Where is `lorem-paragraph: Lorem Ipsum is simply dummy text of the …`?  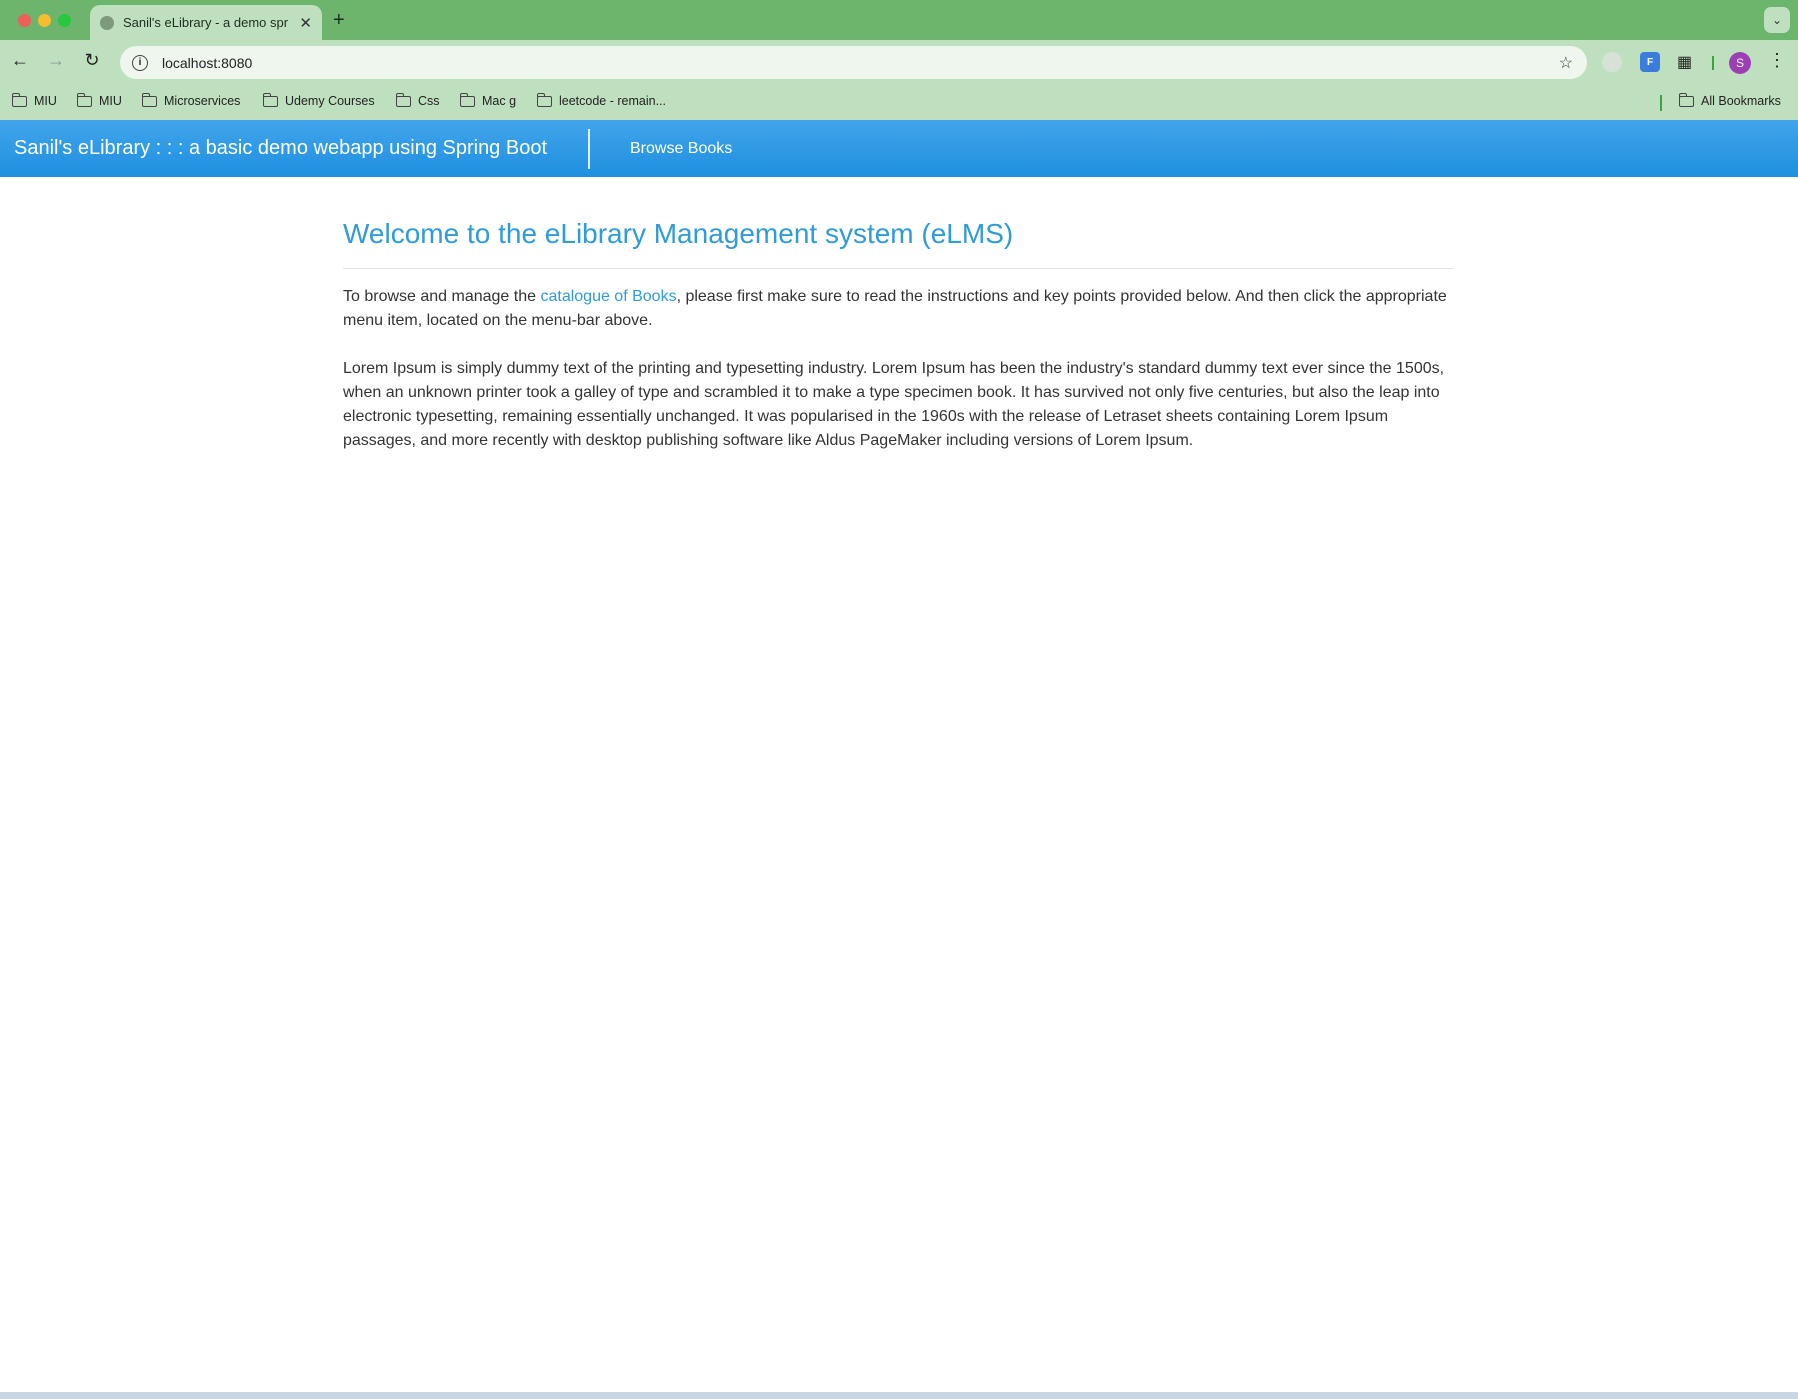
lorem-paragraph: Lorem Ipsum is simply dummy text of the … is located at coordinates (894, 404).